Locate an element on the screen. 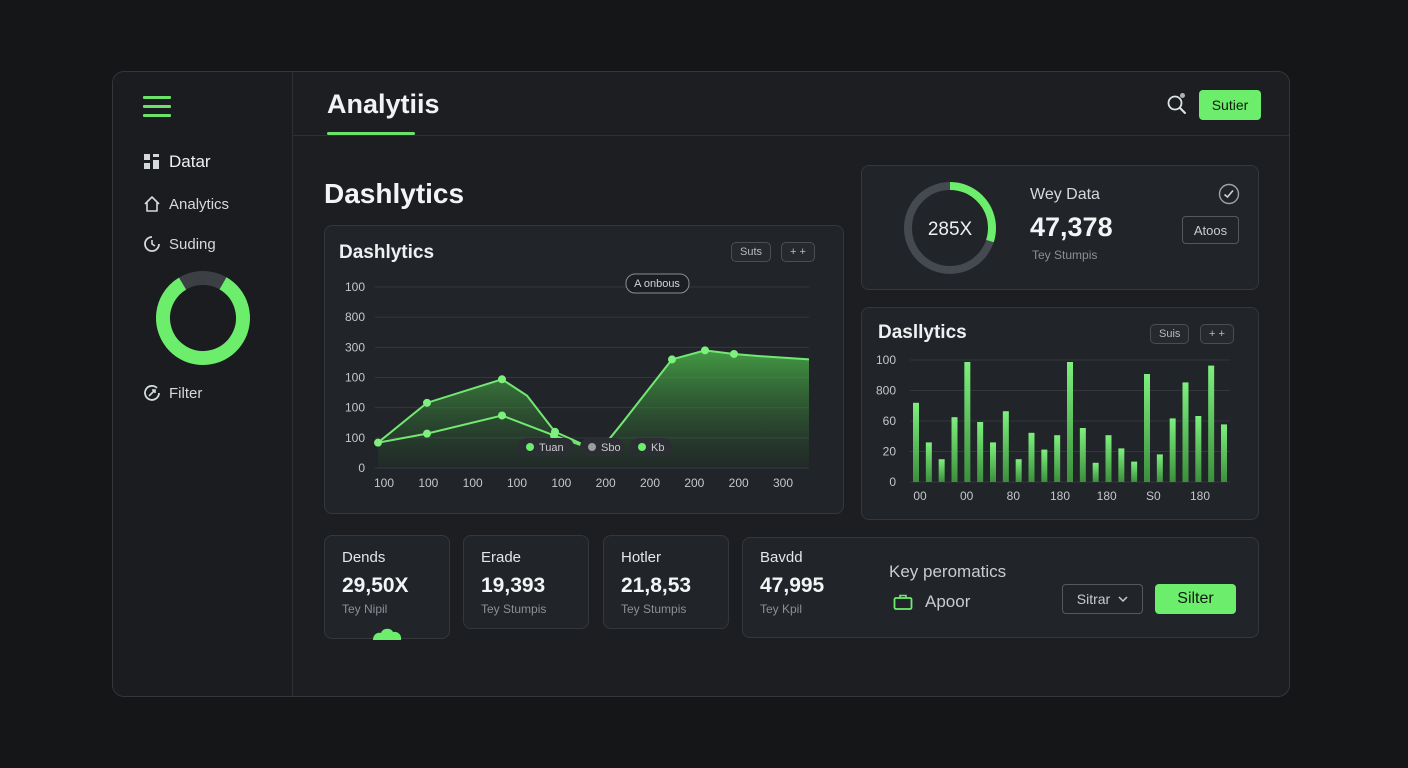 This screenshot has width=1408, height=768. sidebar-item-analytics: Analytics is located at coordinates (186, 204).